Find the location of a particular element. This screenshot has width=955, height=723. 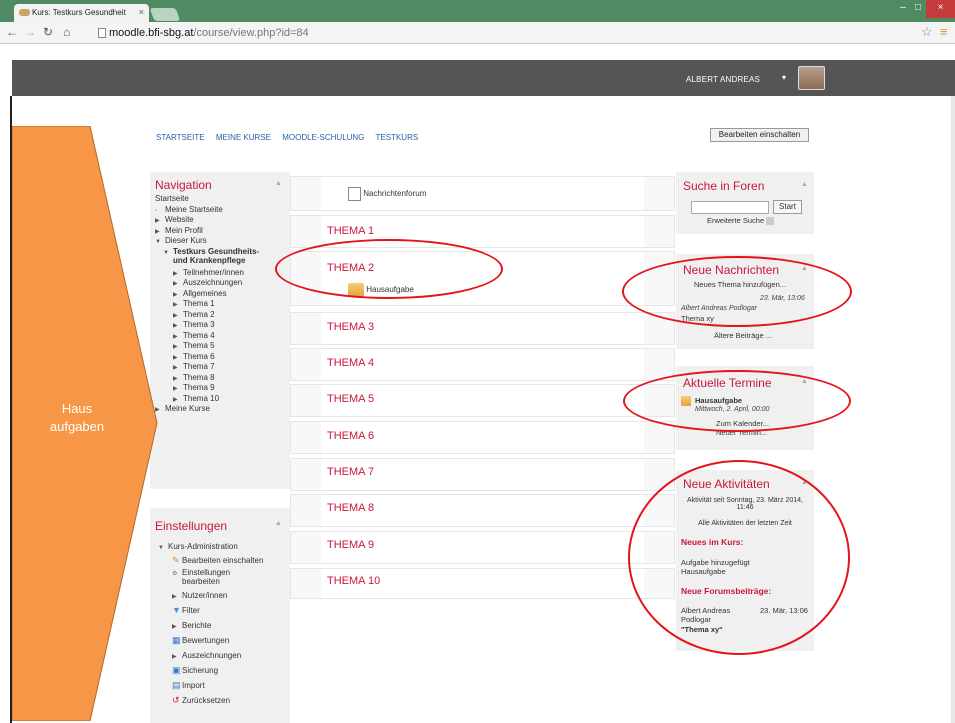

section-title: THEMA 1 is located at coordinates (350, 231).